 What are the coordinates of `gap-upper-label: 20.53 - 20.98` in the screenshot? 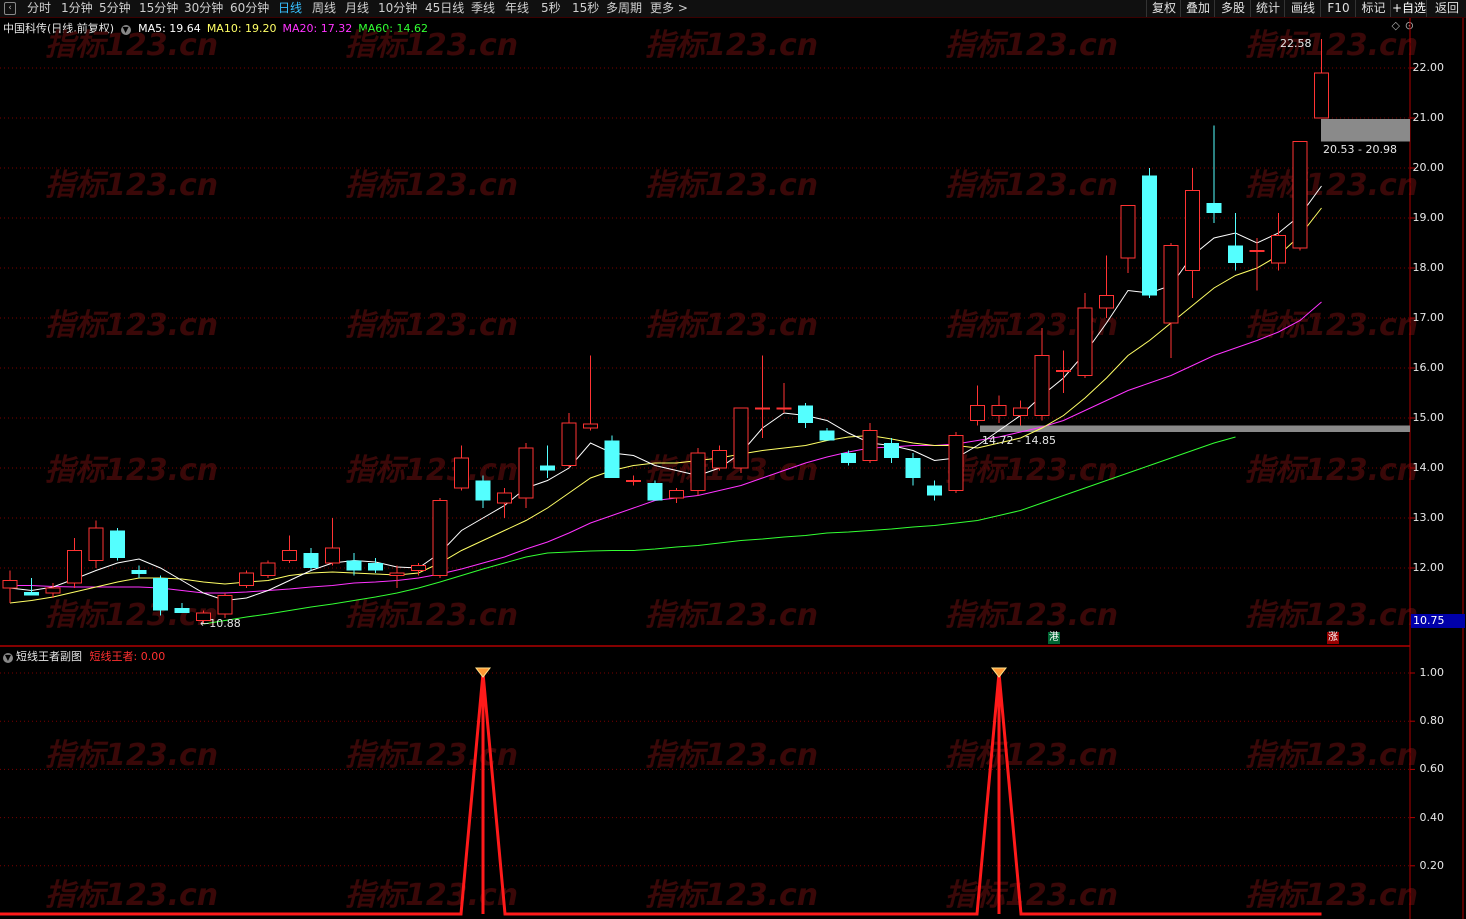 It's located at (1360, 149).